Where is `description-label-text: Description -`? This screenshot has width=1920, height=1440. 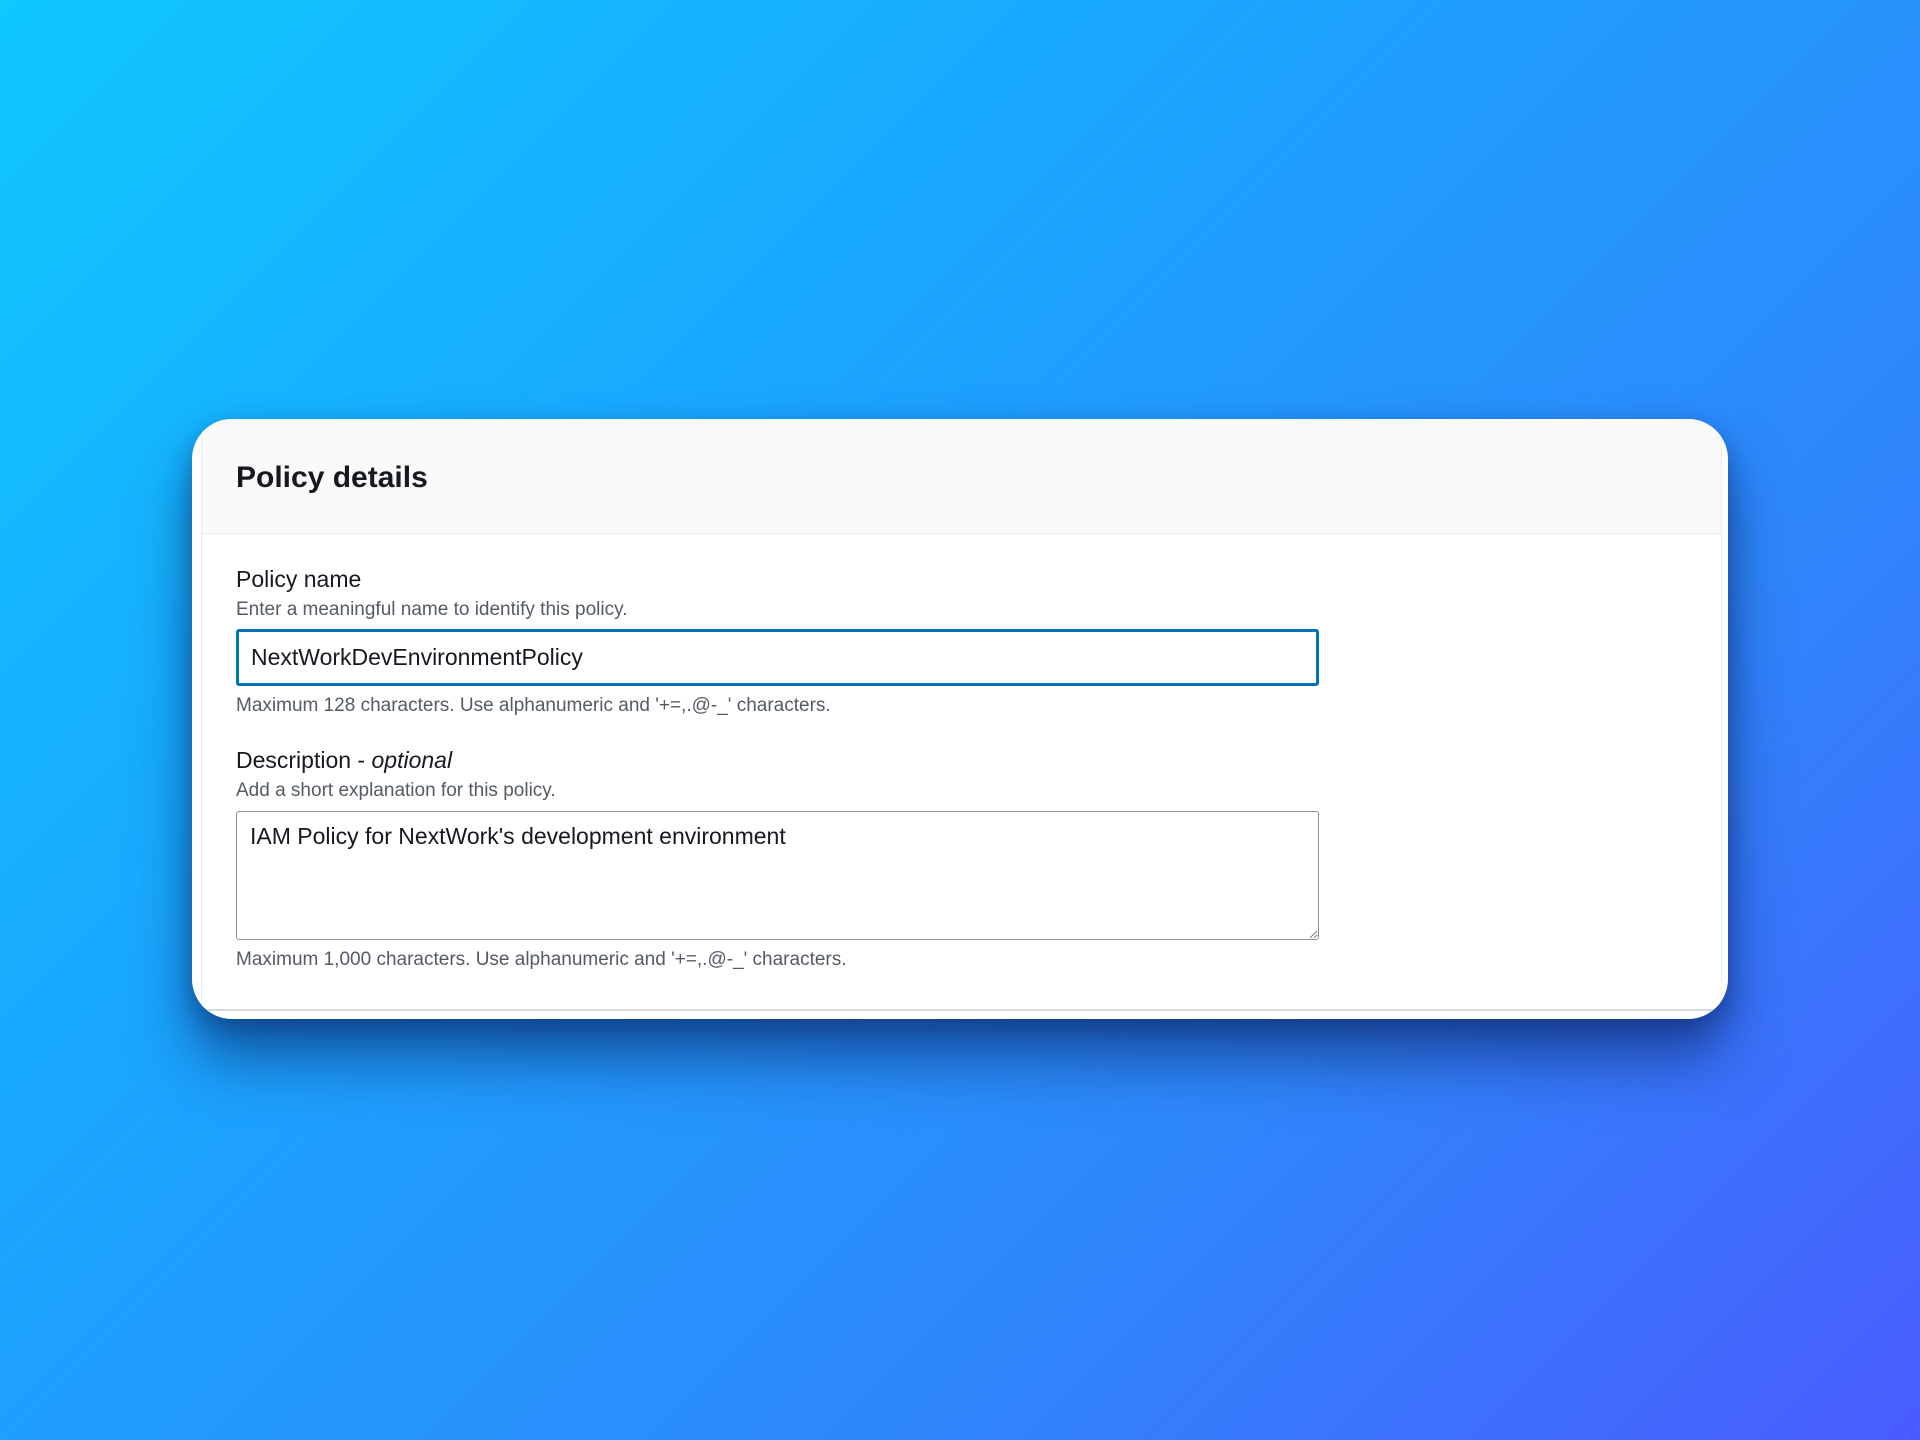
description-label-text: Description - is located at coordinates (304, 760).